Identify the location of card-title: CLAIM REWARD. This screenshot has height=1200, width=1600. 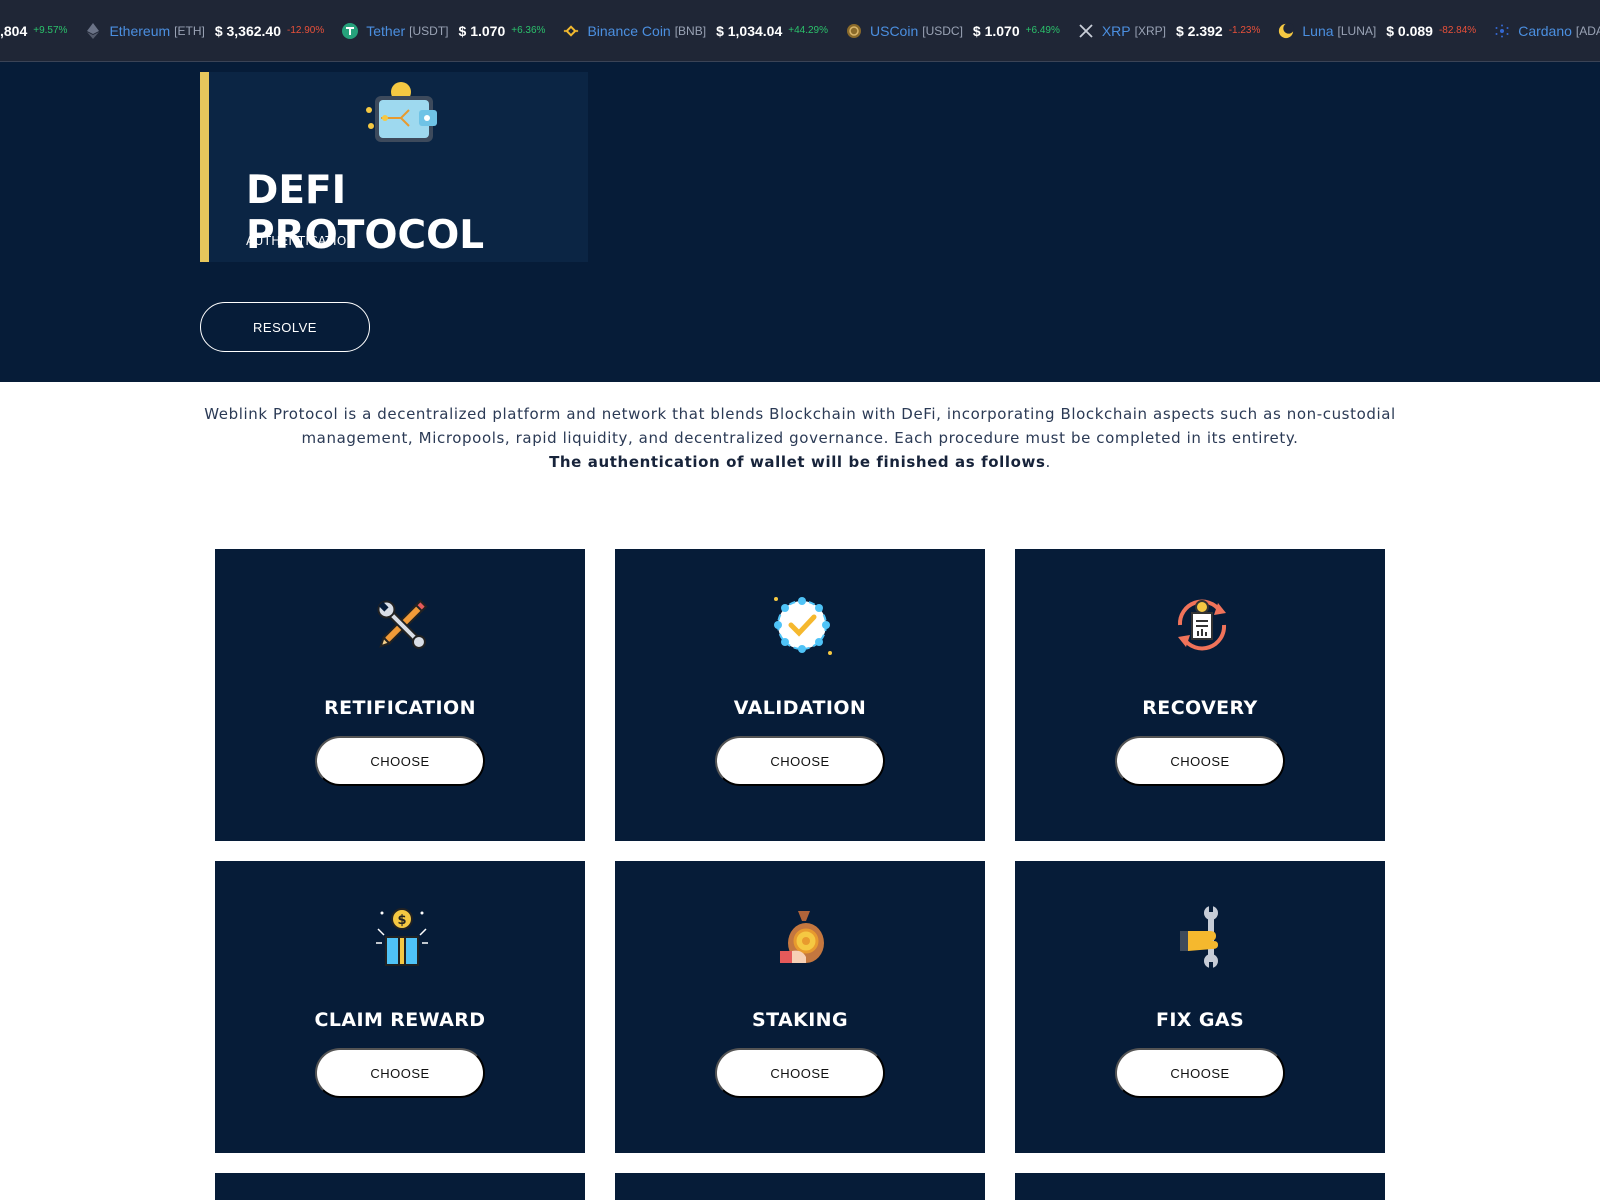
(400, 1020).